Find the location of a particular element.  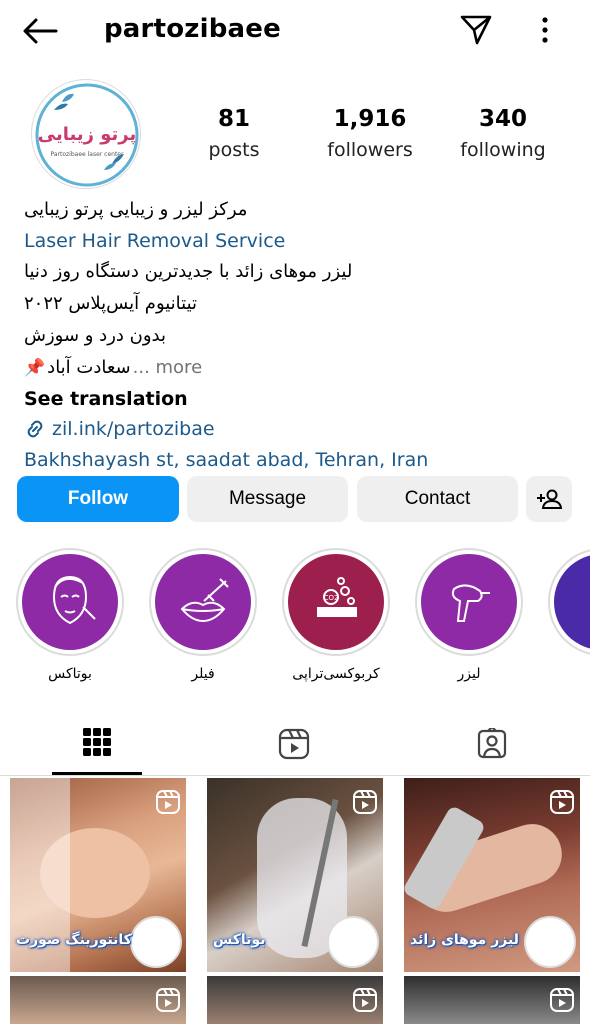

bio-line-device: تیتانیوم آیس‌پلاس ۲۰۲۲ is located at coordinates (111, 303).